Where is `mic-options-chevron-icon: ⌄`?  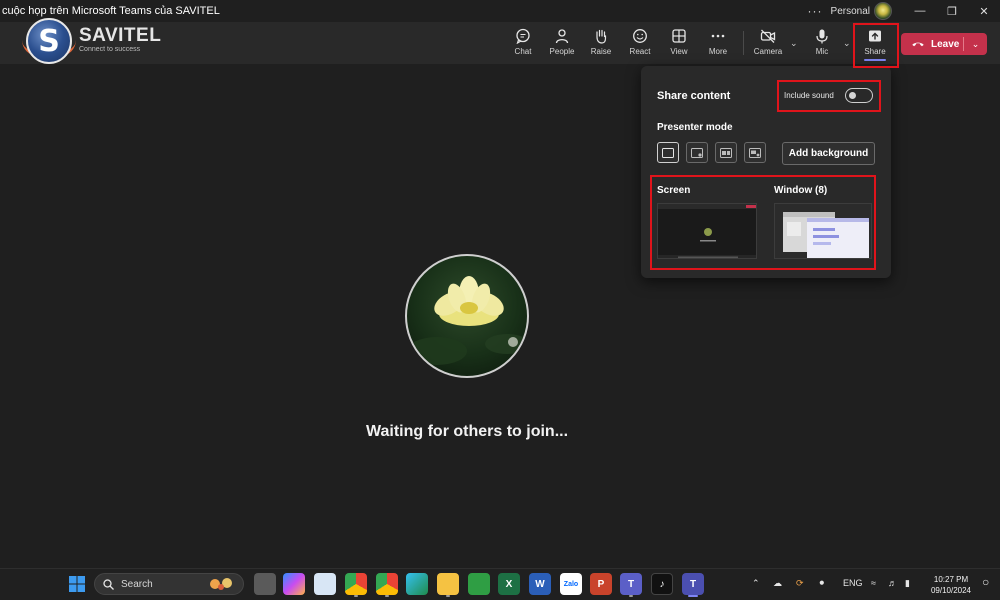 mic-options-chevron-icon: ⌄ is located at coordinates (847, 43).